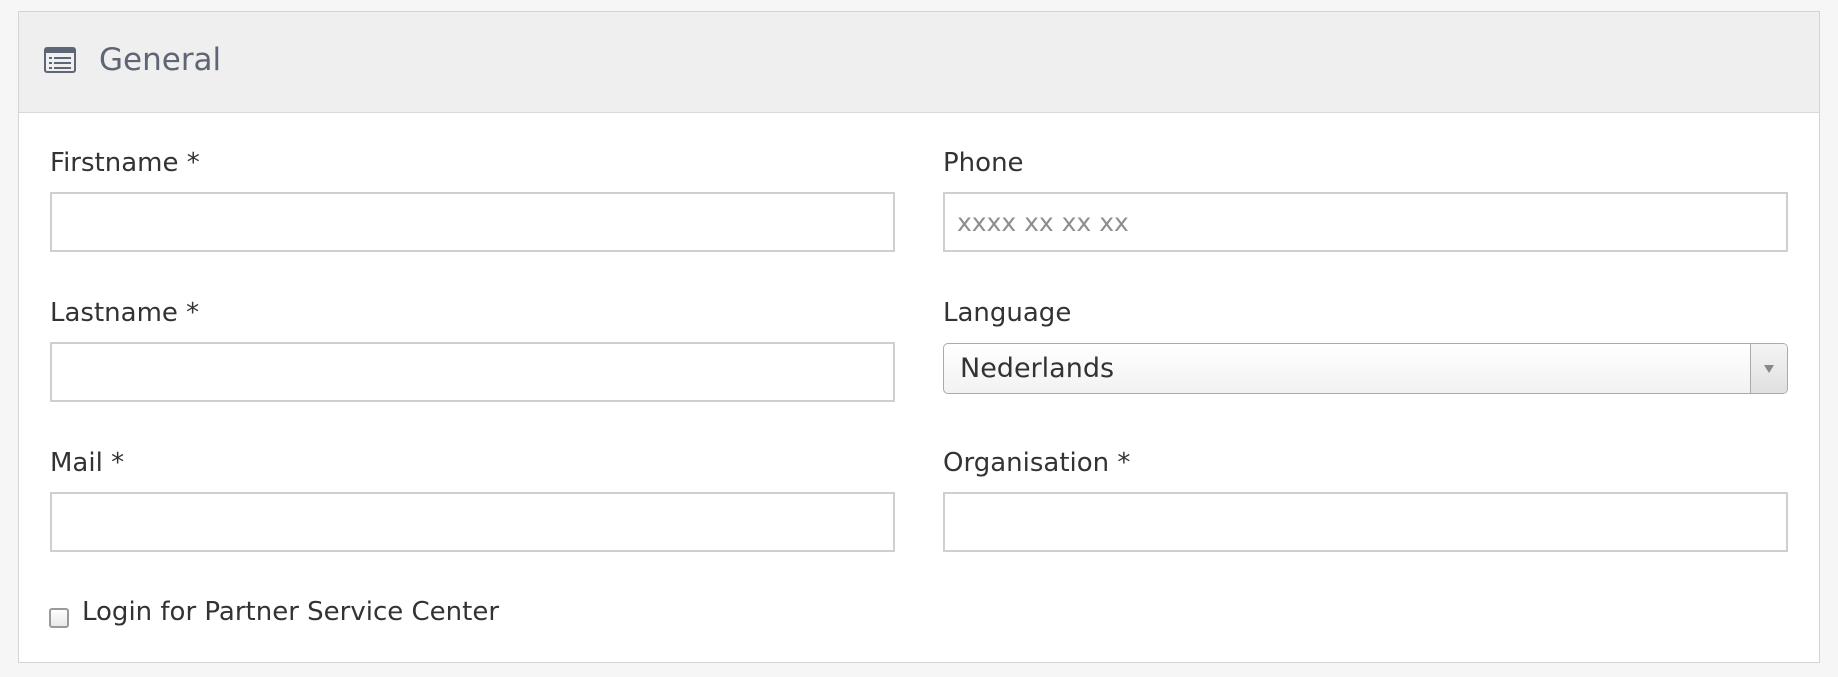 This screenshot has width=1838, height=677. Describe the element at coordinates (983, 163) in the screenshot. I see `phone-label: Phone` at that location.